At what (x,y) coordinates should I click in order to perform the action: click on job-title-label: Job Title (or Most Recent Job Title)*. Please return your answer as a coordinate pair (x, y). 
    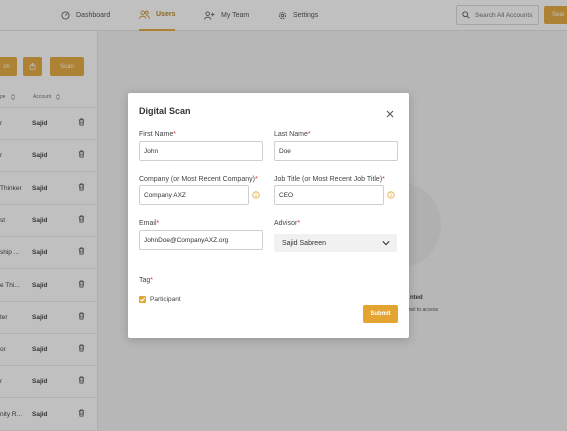
    Looking at the image, I should click on (329, 179).